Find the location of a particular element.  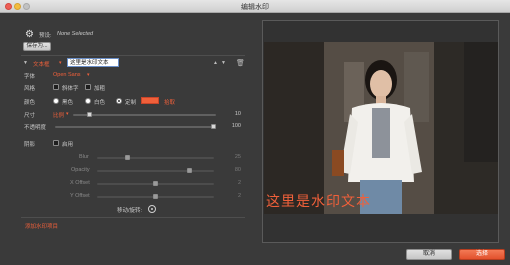

title-bar: 编辑水印 is located at coordinates (255, 6).